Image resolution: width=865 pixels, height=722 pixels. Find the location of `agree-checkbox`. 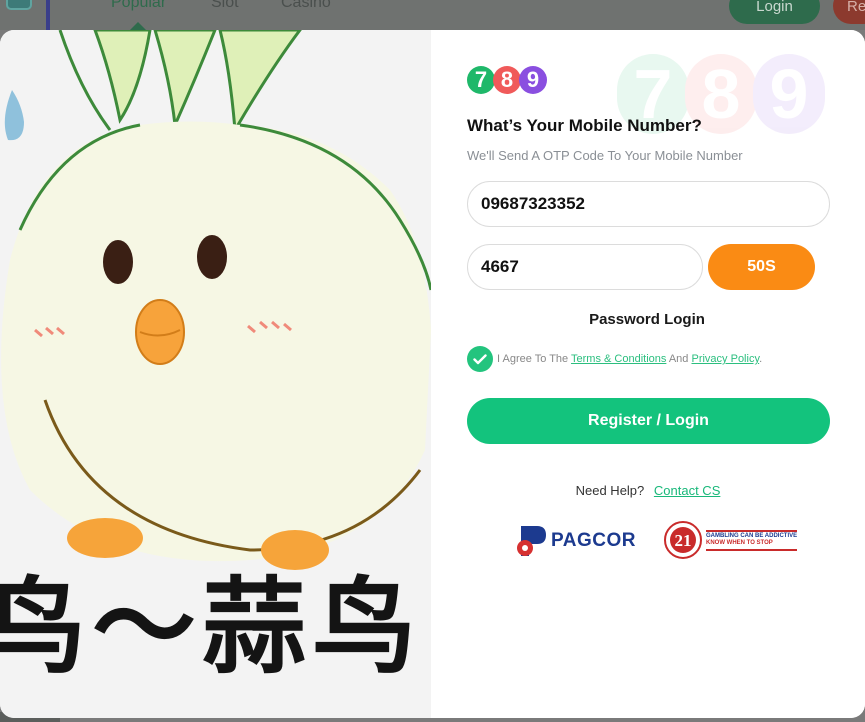

agree-checkbox is located at coordinates (480, 359).